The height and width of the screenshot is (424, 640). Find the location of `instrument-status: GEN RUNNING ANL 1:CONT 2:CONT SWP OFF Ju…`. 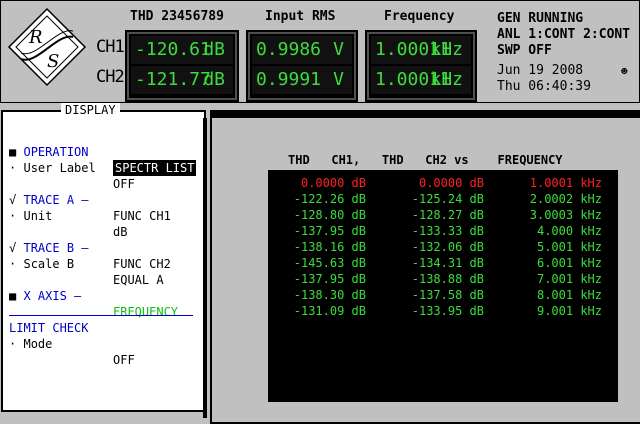

instrument-status: GEN RUNNING ANL 1:CONT 2:CONT SWP OFF Ju… is located at coordinates (563, 53).